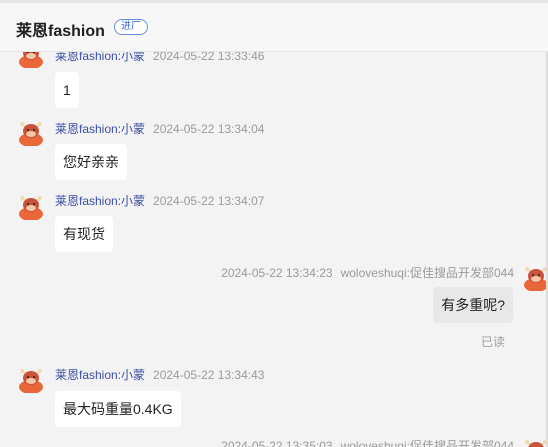 The height and width of the screenshot is (447, 548). What do you see at coordinates (67, 90) in the screenshot?
I see `message-bubble: 1` at bounding box center [67, 90].